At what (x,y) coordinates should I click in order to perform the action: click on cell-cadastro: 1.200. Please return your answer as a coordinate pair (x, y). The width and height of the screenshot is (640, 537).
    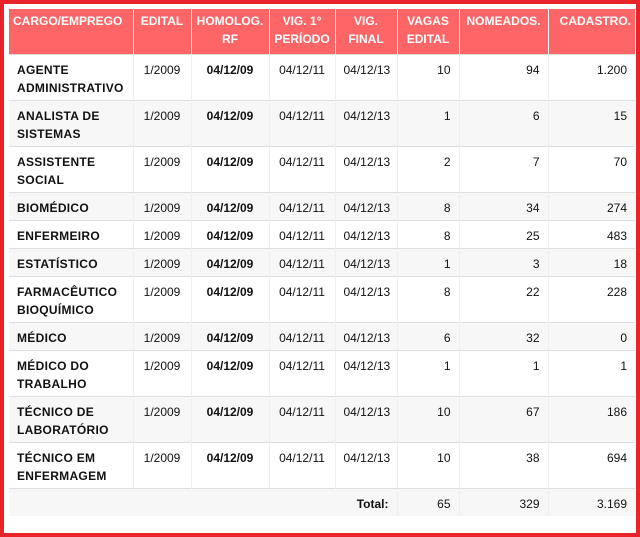
    Looking at the image, I should click on (591, 77).